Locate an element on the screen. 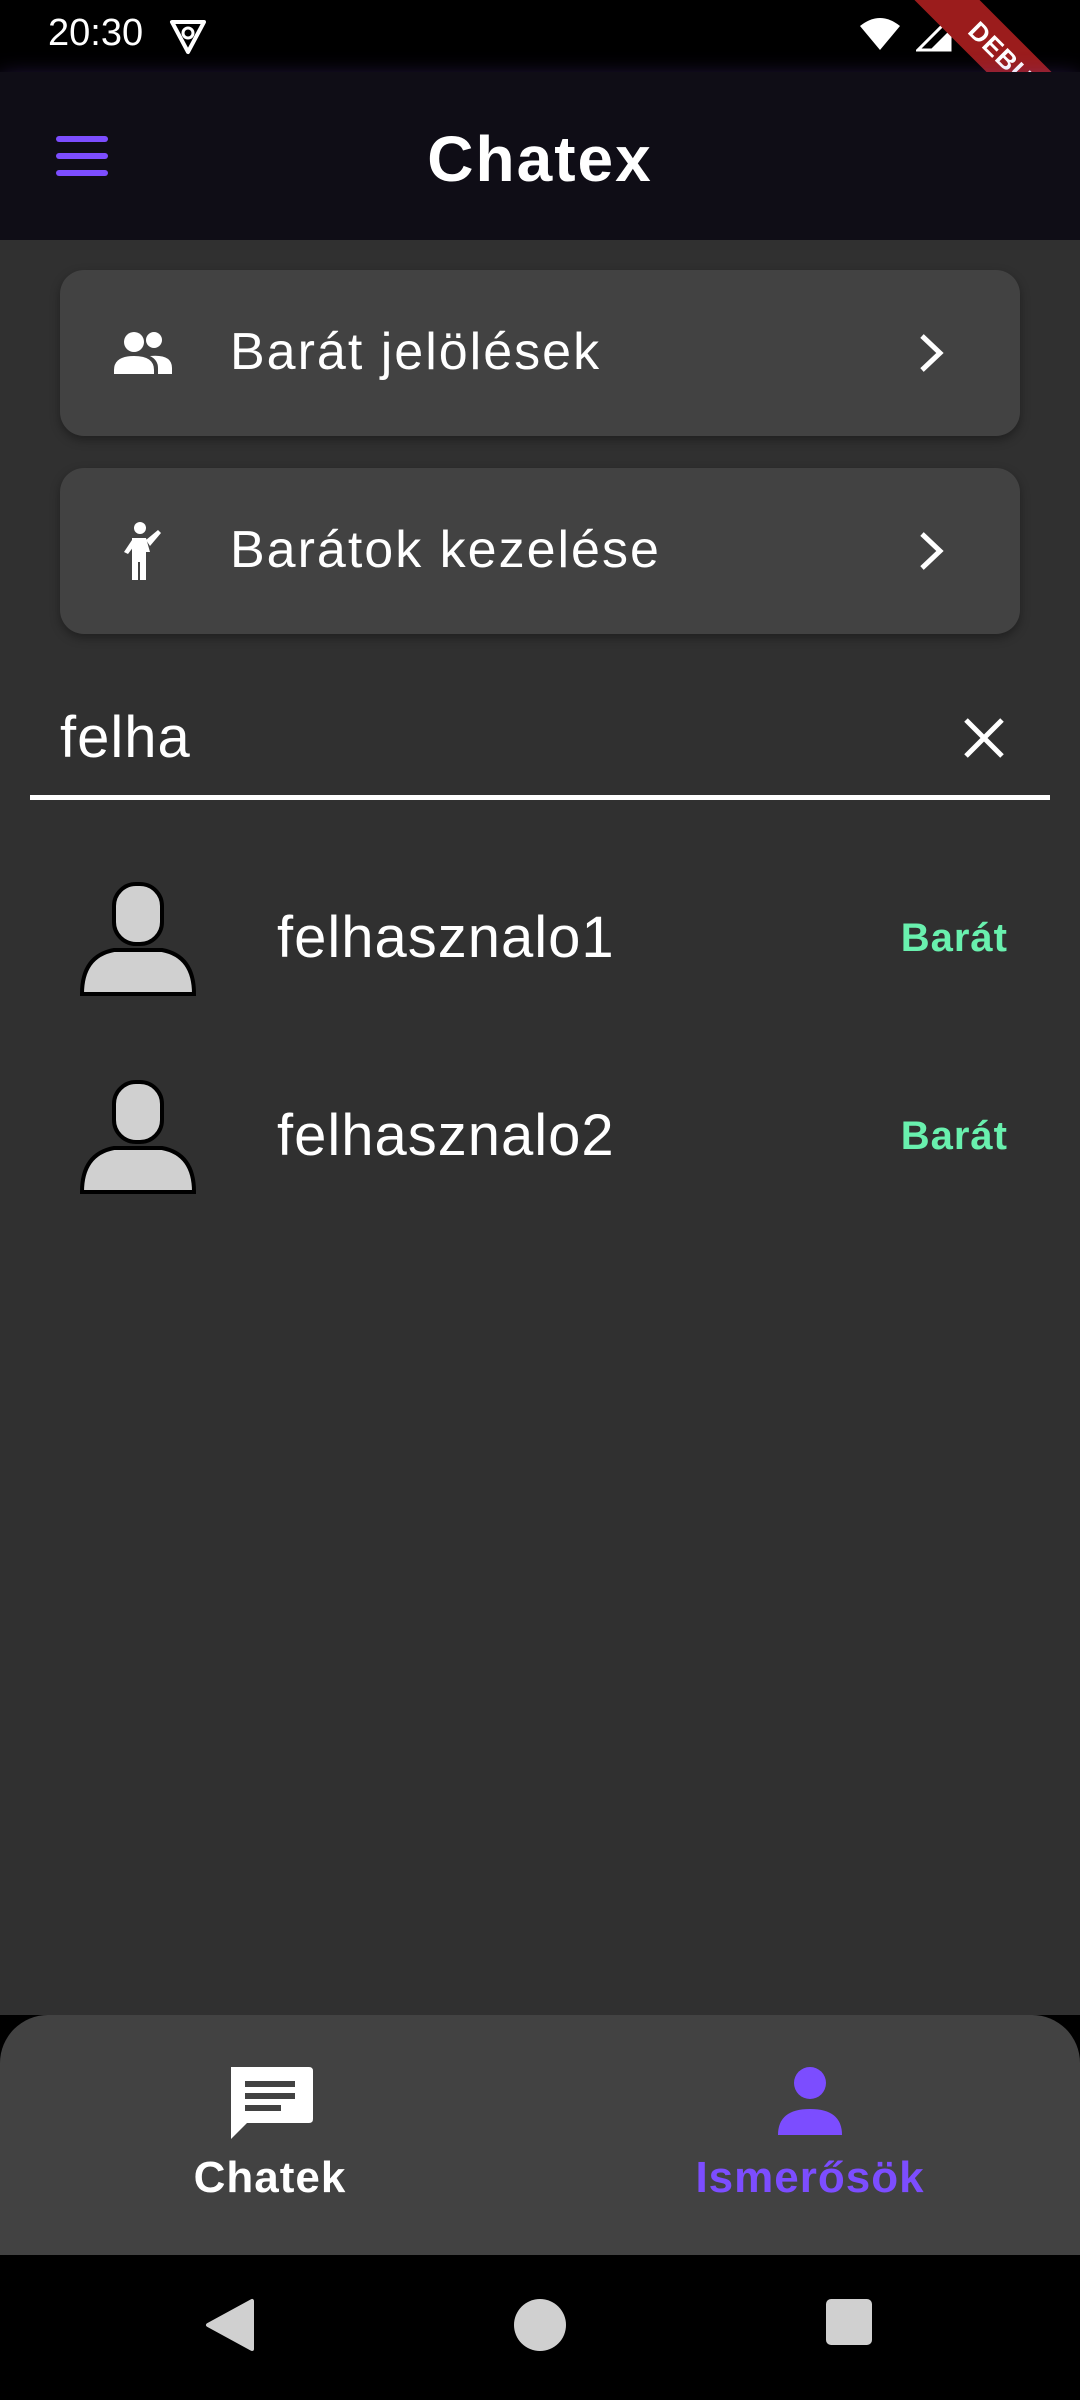 The image size is (1080, 2400). page-title: Chatex is located at coordinates (540, 159).